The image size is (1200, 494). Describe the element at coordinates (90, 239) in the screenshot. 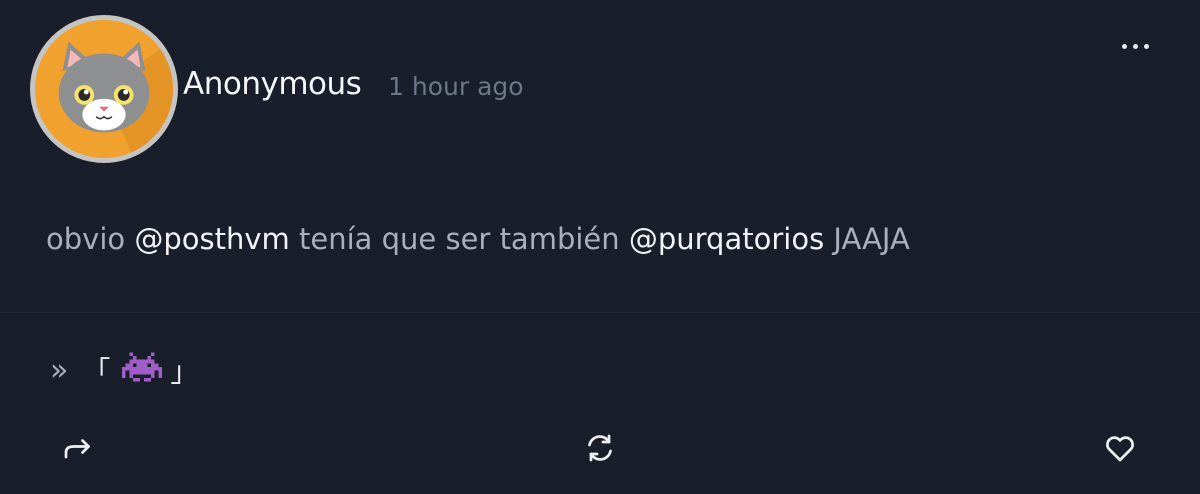

I see `body-prefix: obvio` at that location.